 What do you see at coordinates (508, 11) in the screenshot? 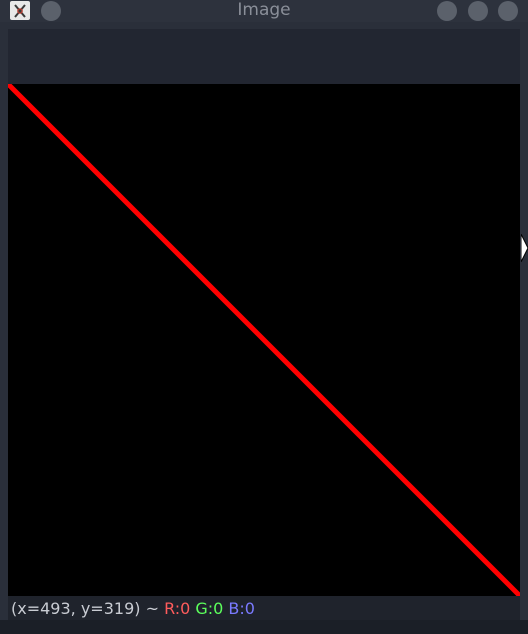
I see `close-icon` at bounding box center [508, 11].